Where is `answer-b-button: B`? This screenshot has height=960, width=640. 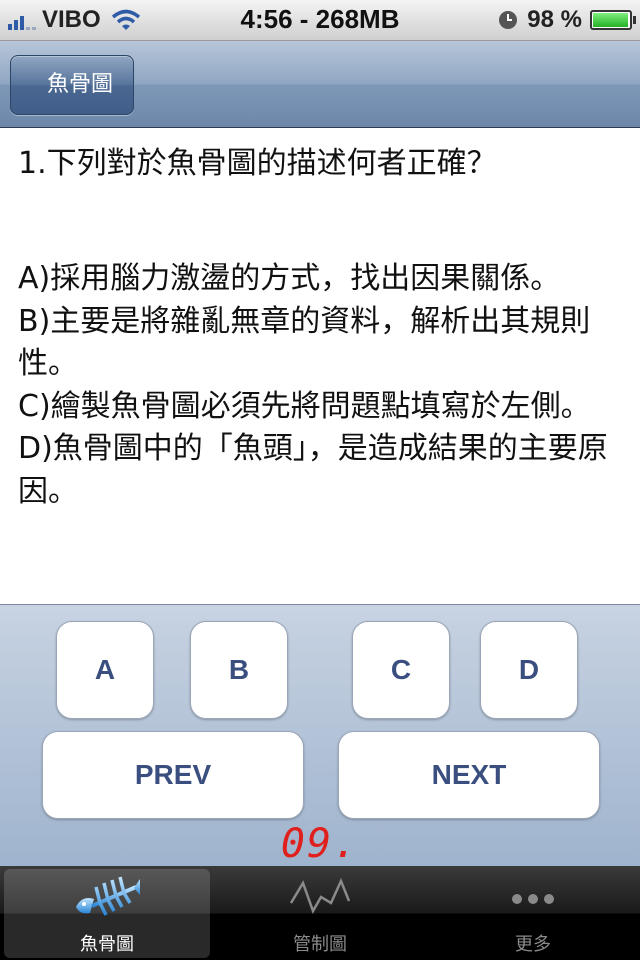 answer-b-button: B is located at coordinates (239, 670).